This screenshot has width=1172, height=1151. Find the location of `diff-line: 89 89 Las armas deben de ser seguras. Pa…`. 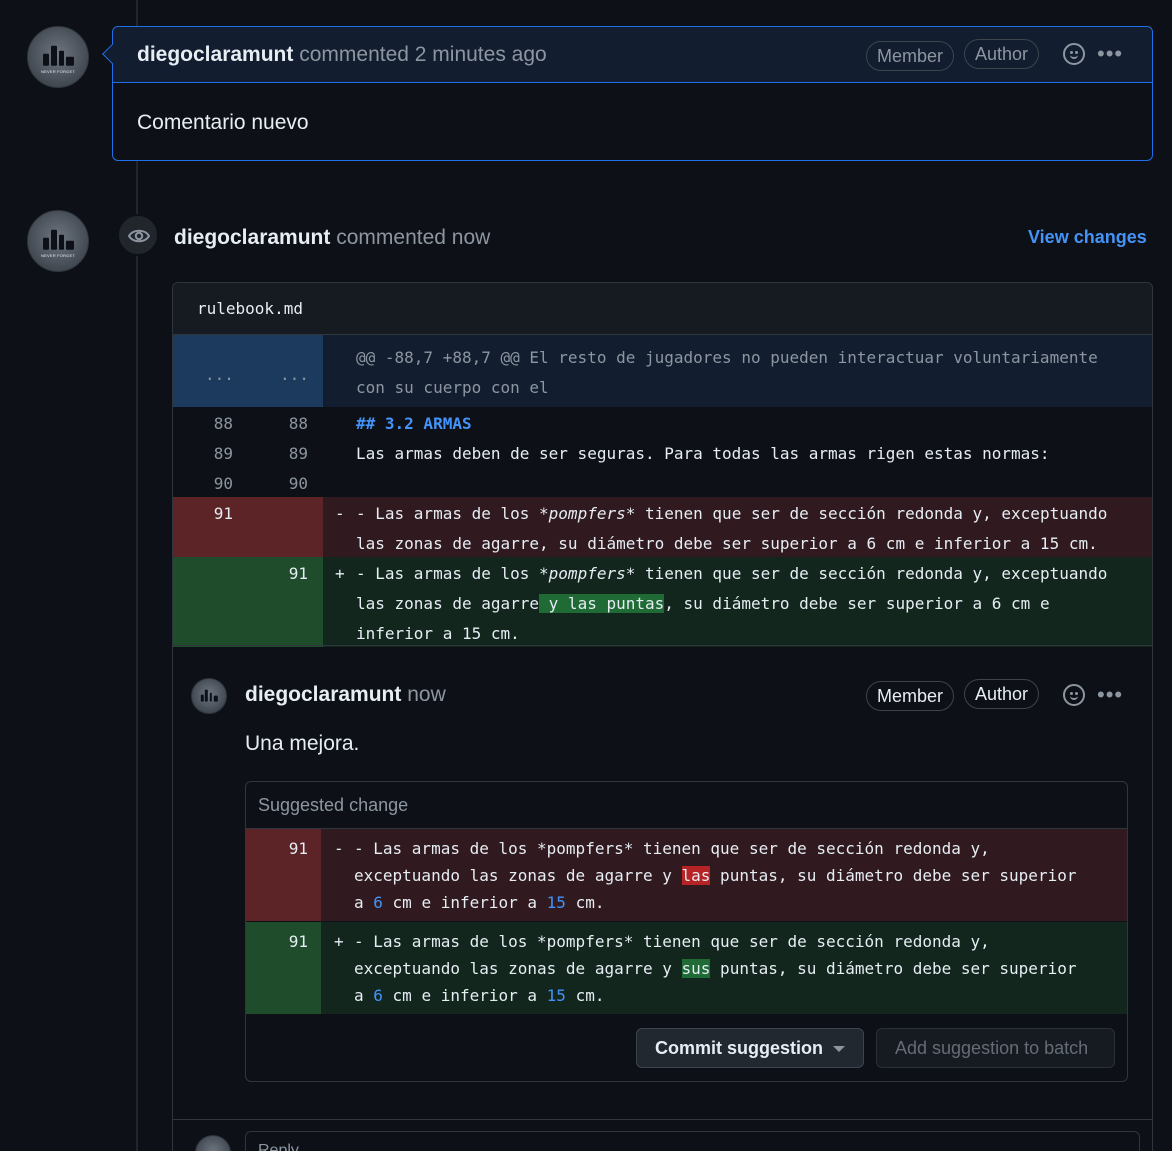

diff-line: 89 89 Las armas deben de ser seguras. Pa… is located at coordinates (662, 452).